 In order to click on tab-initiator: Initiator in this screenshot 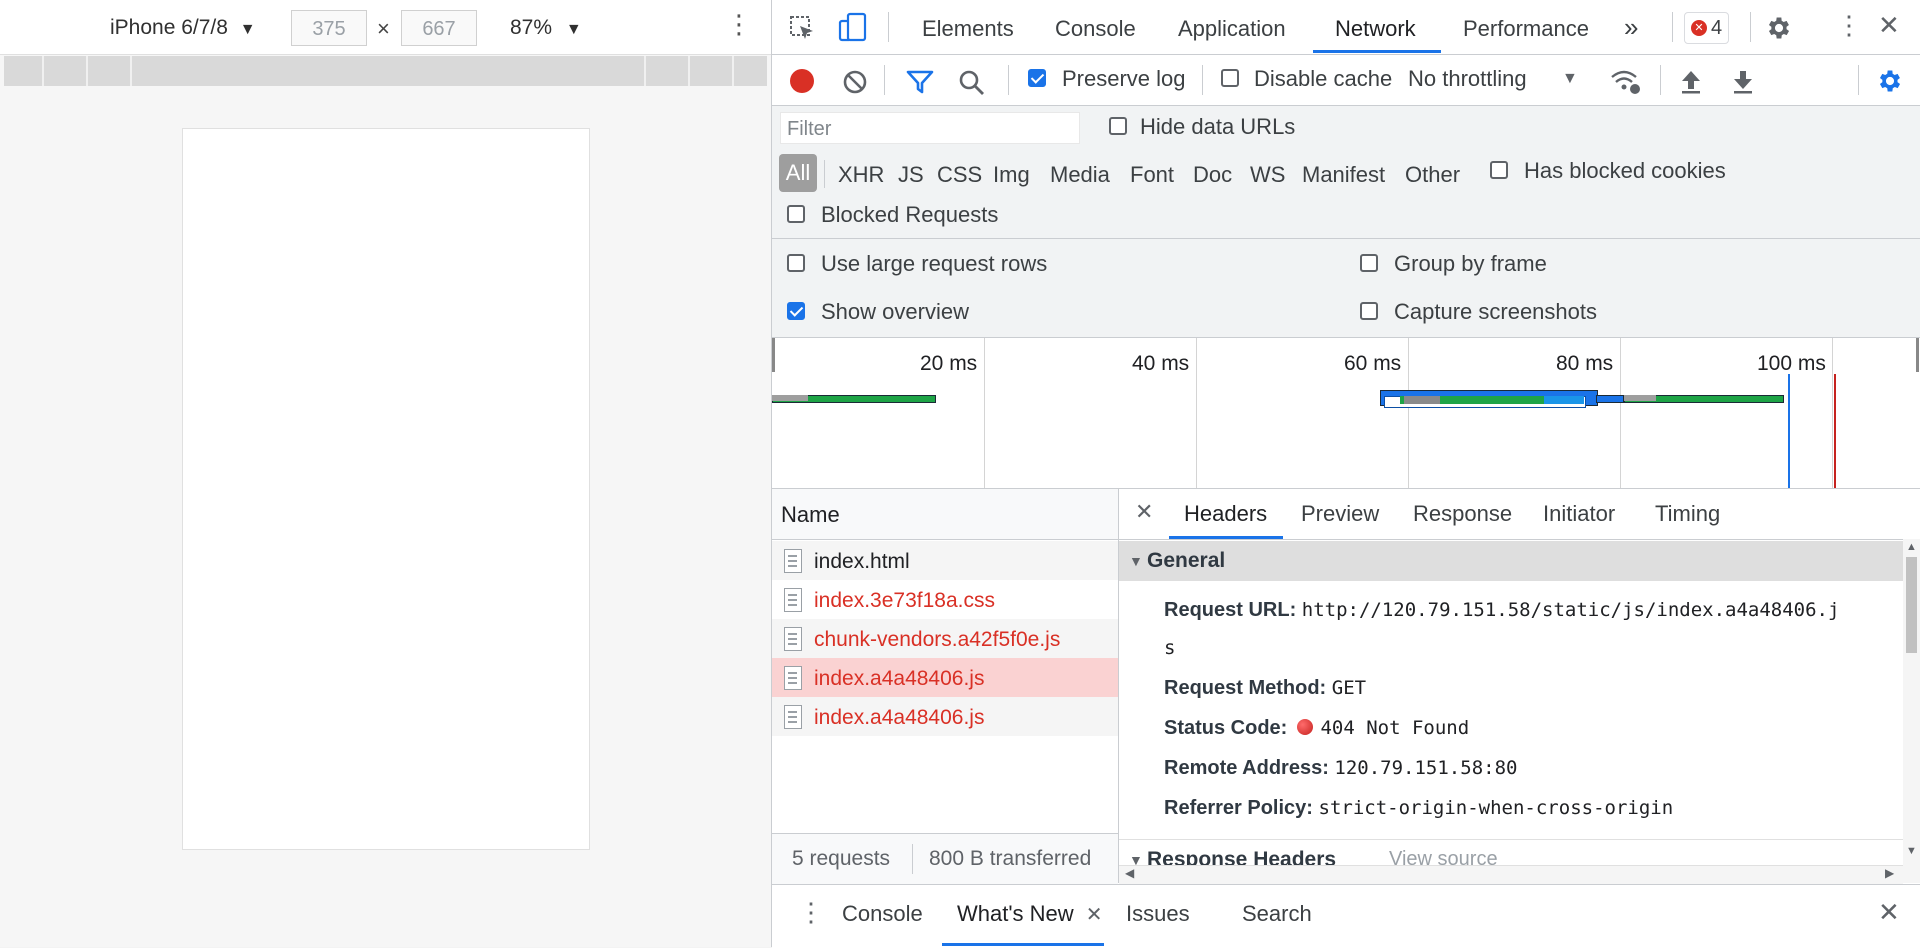, I will do `click(1579, 514)`.